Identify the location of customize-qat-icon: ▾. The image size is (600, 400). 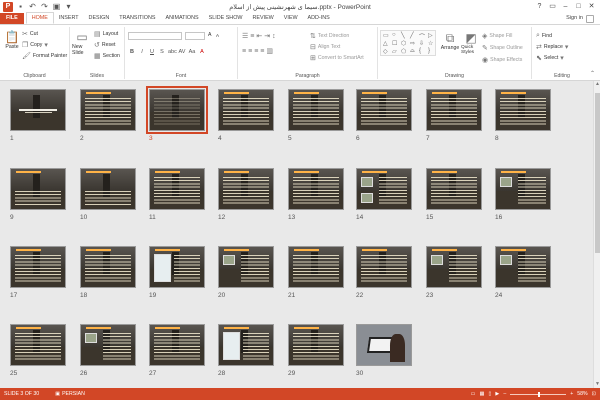
(68, 6).